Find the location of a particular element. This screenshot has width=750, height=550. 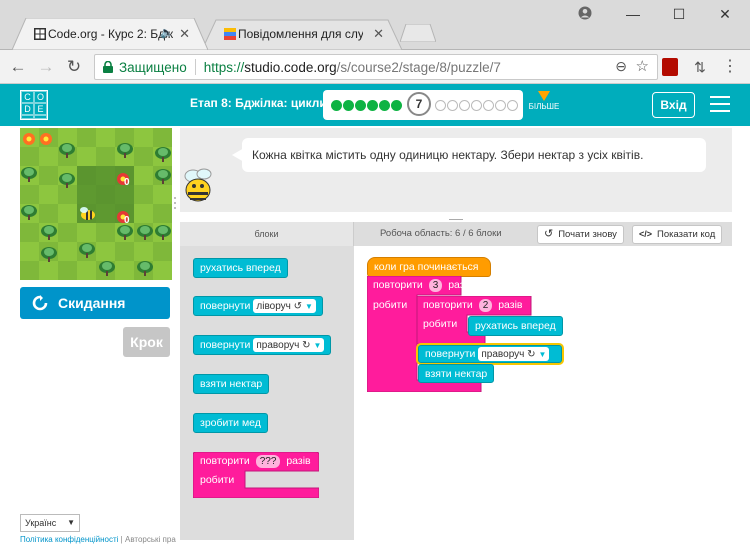

panel-resize-handle is located at coordinates (456, 218).